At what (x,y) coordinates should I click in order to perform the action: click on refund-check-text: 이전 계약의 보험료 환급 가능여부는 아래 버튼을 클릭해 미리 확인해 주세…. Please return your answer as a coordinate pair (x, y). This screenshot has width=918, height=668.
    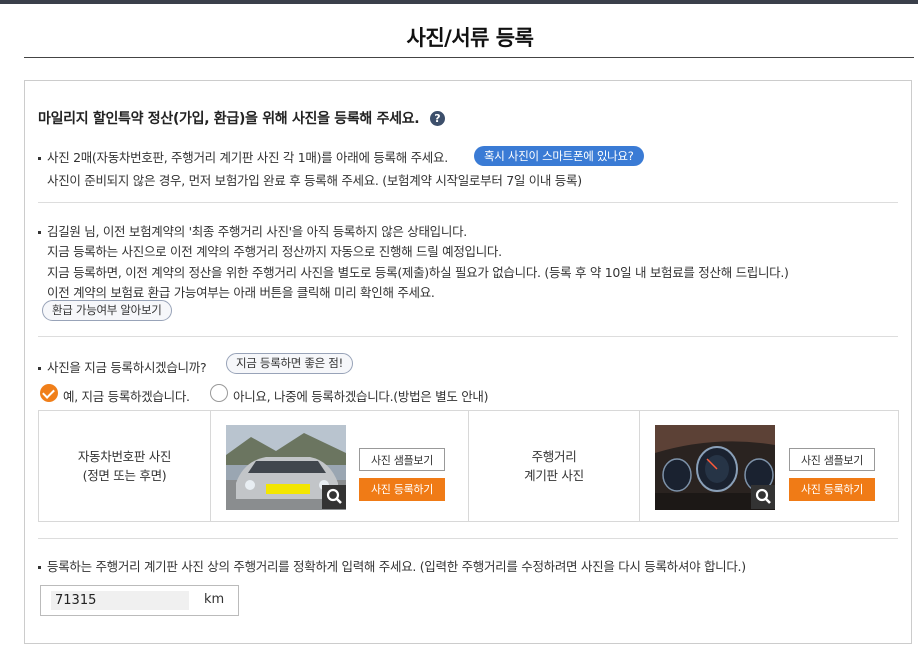
    Looking at the image, I should click on (241, 292).